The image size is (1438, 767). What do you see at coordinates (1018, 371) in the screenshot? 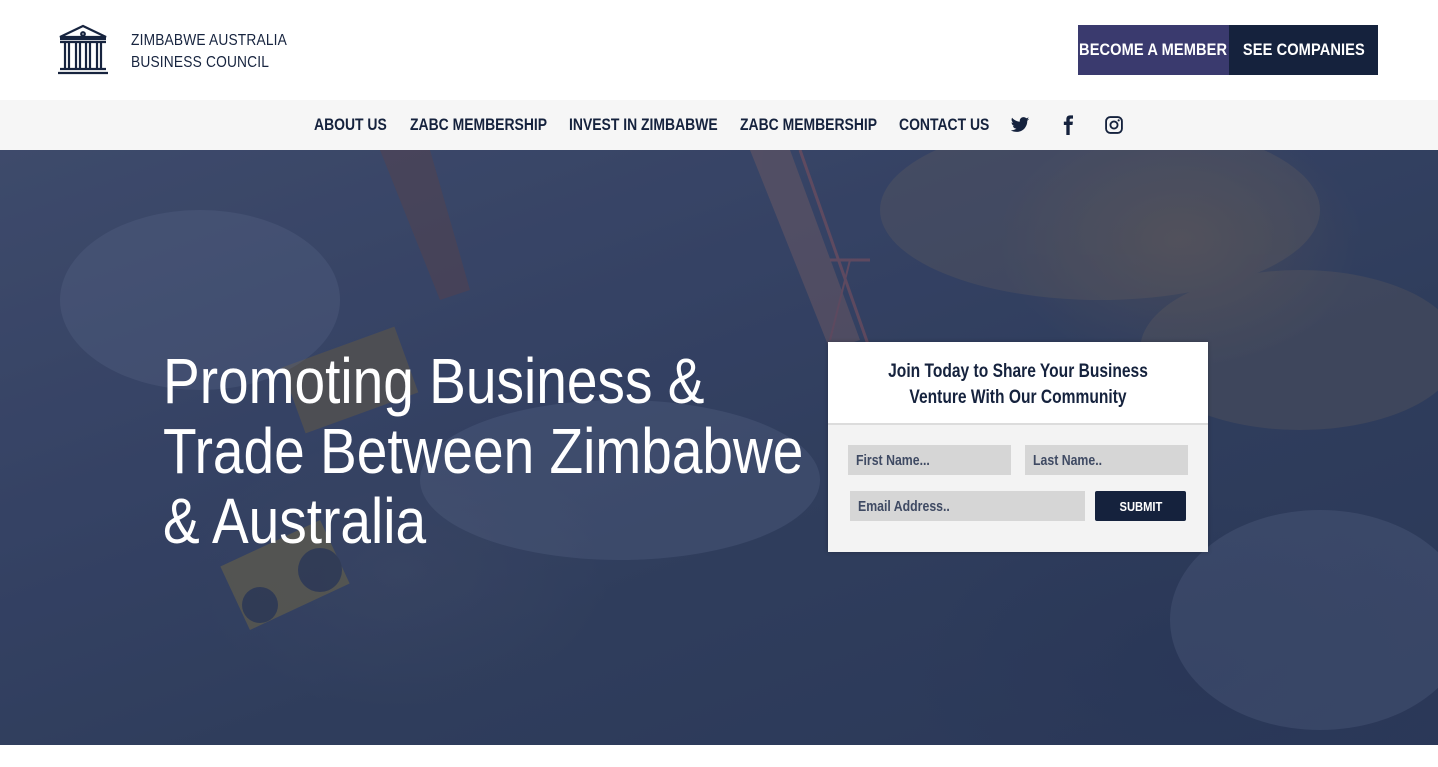
I see `signup-title-line-1: Join Today to Share Your Business` at bounding box center [1018, 371].